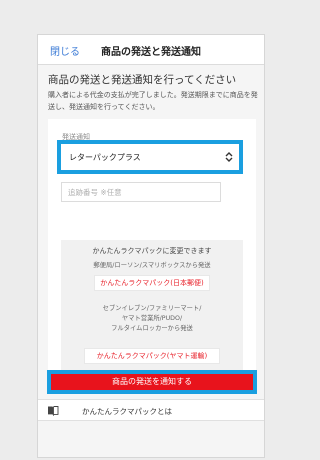  Describe the element at coordinates (152, 308) in the screenshot. I see `yamato-caption-line: セブンイレブン/ファミリーマート/` at that location.